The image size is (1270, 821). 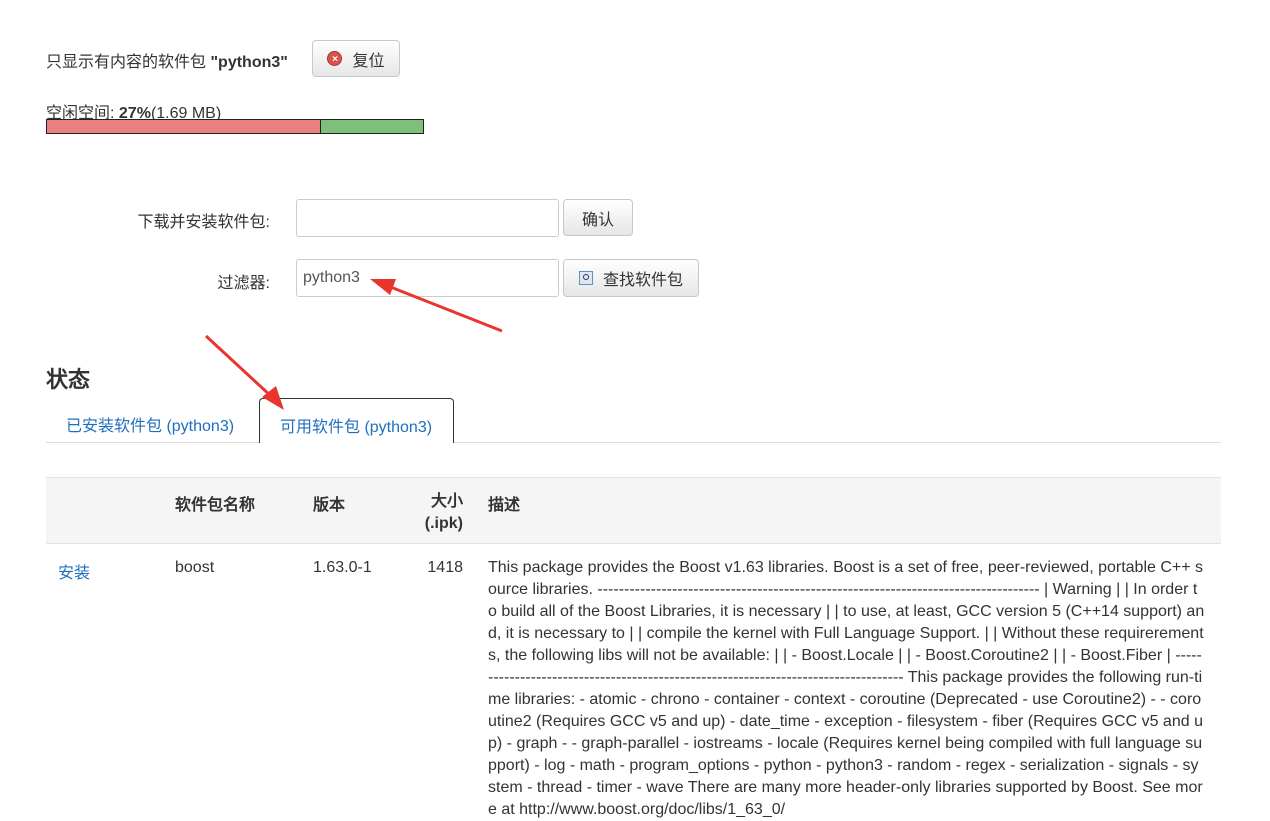 I want to click on header-size: 大小 (.ipk), so click(x=431, y=513).